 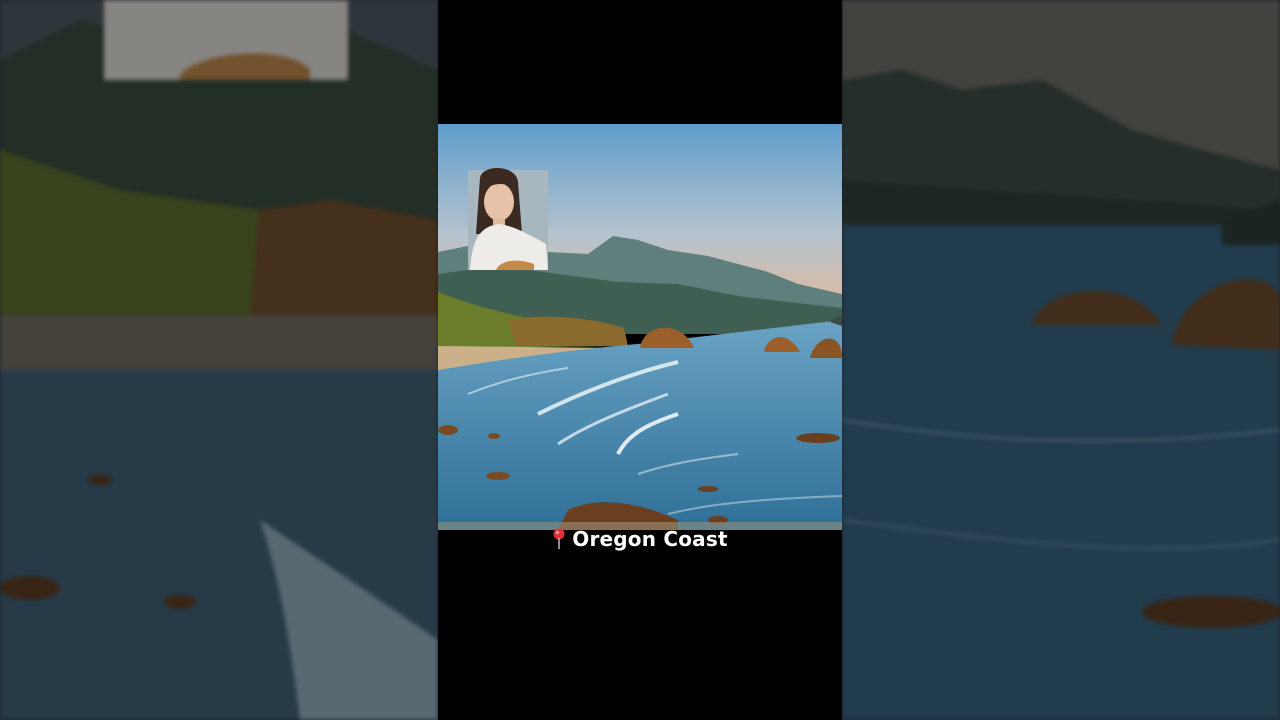 What do you see at coordinates (508, 218) in the screenshot?
I see `presenter-thumbnail` at bounding box center [508, 218].